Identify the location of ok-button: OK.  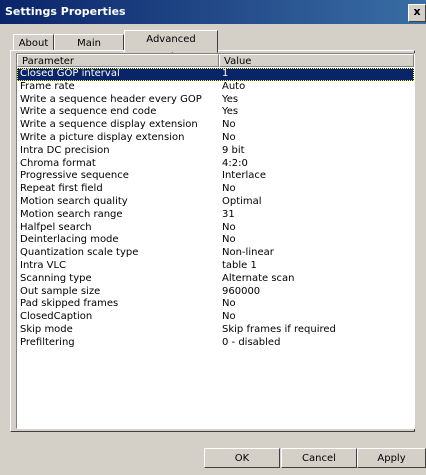
(242, 458).